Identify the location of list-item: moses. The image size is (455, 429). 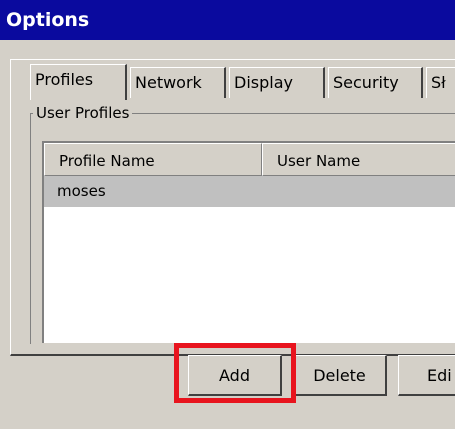
(249, 191).